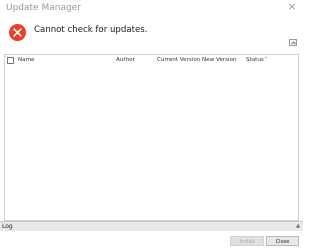 Image resolution: width=320 pixels, height=250 pixels. Describe the element at coordinates (219, 60) in the screenshot. I see `column-header-new-version: New Version` at that location.